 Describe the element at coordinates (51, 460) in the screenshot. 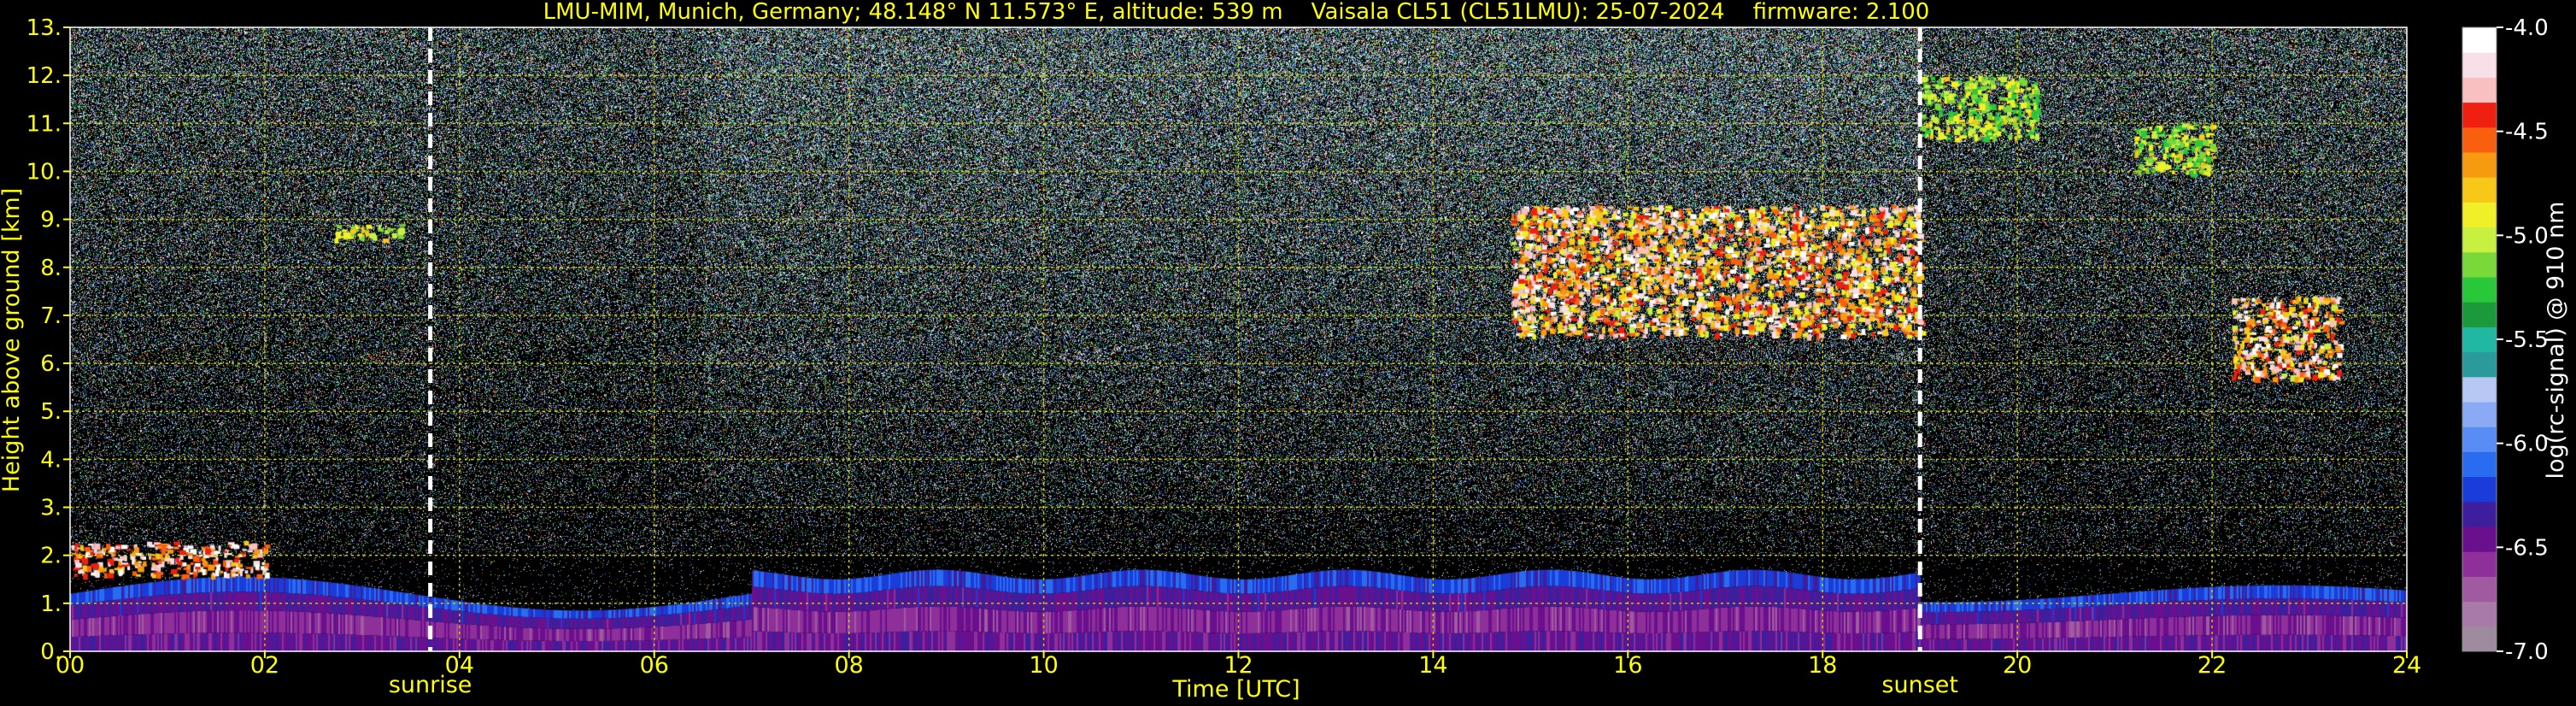

I see `y-tick-label: 4.` at that location.